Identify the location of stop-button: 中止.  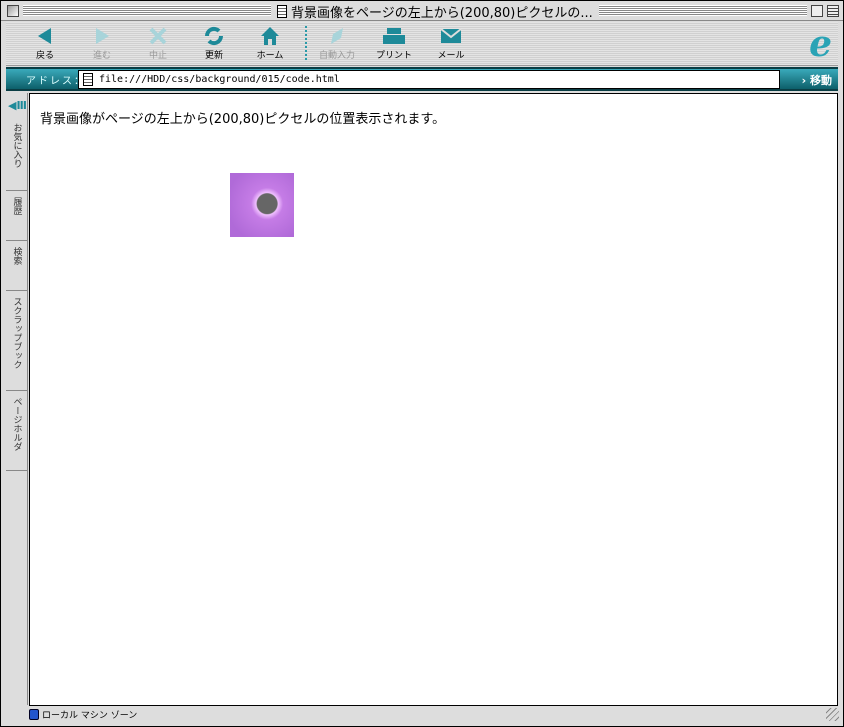
(158, 42).